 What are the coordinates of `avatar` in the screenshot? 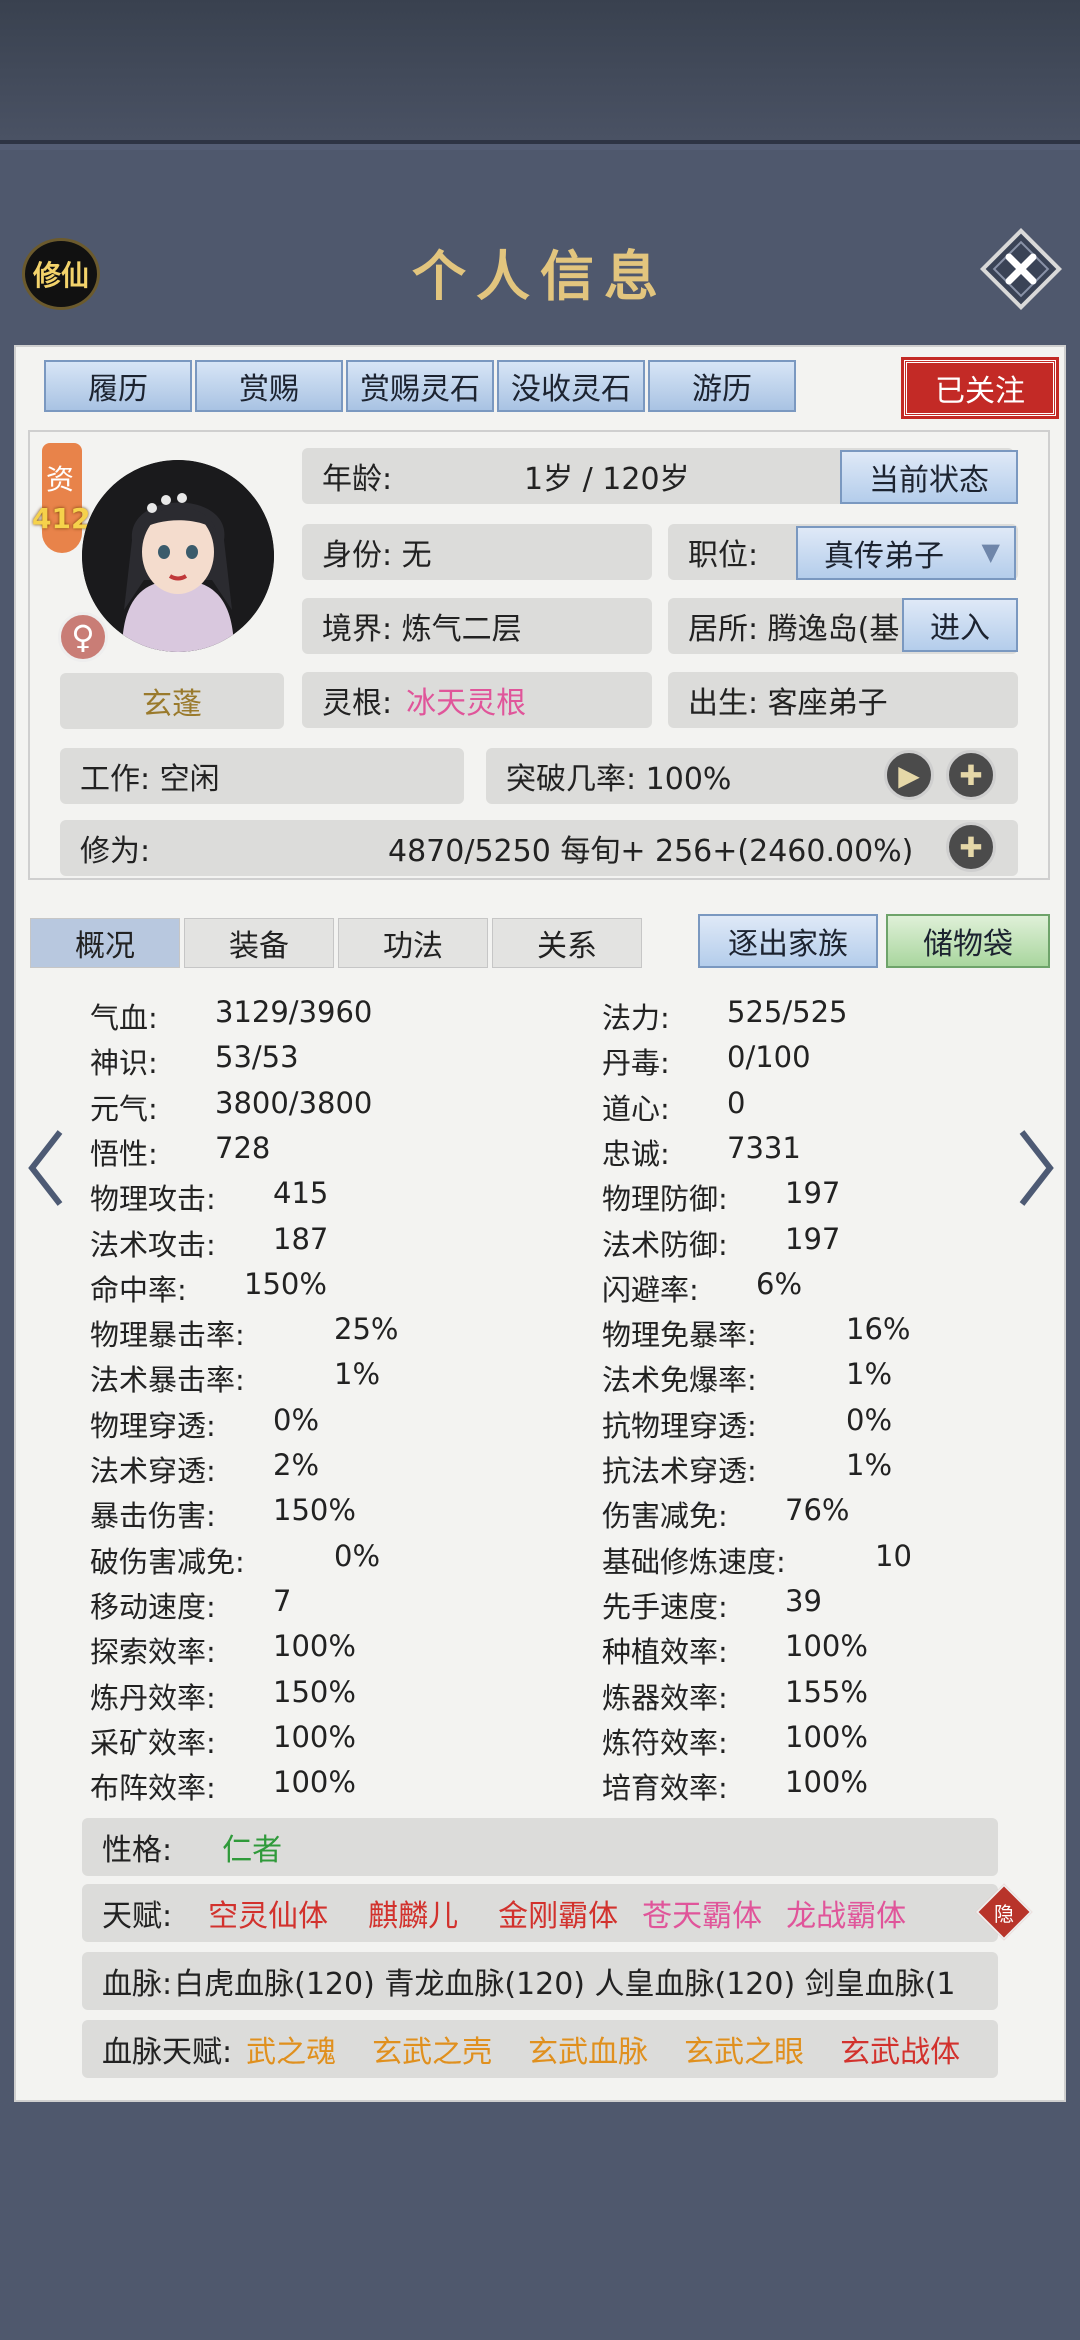 It's located at (178, 556).